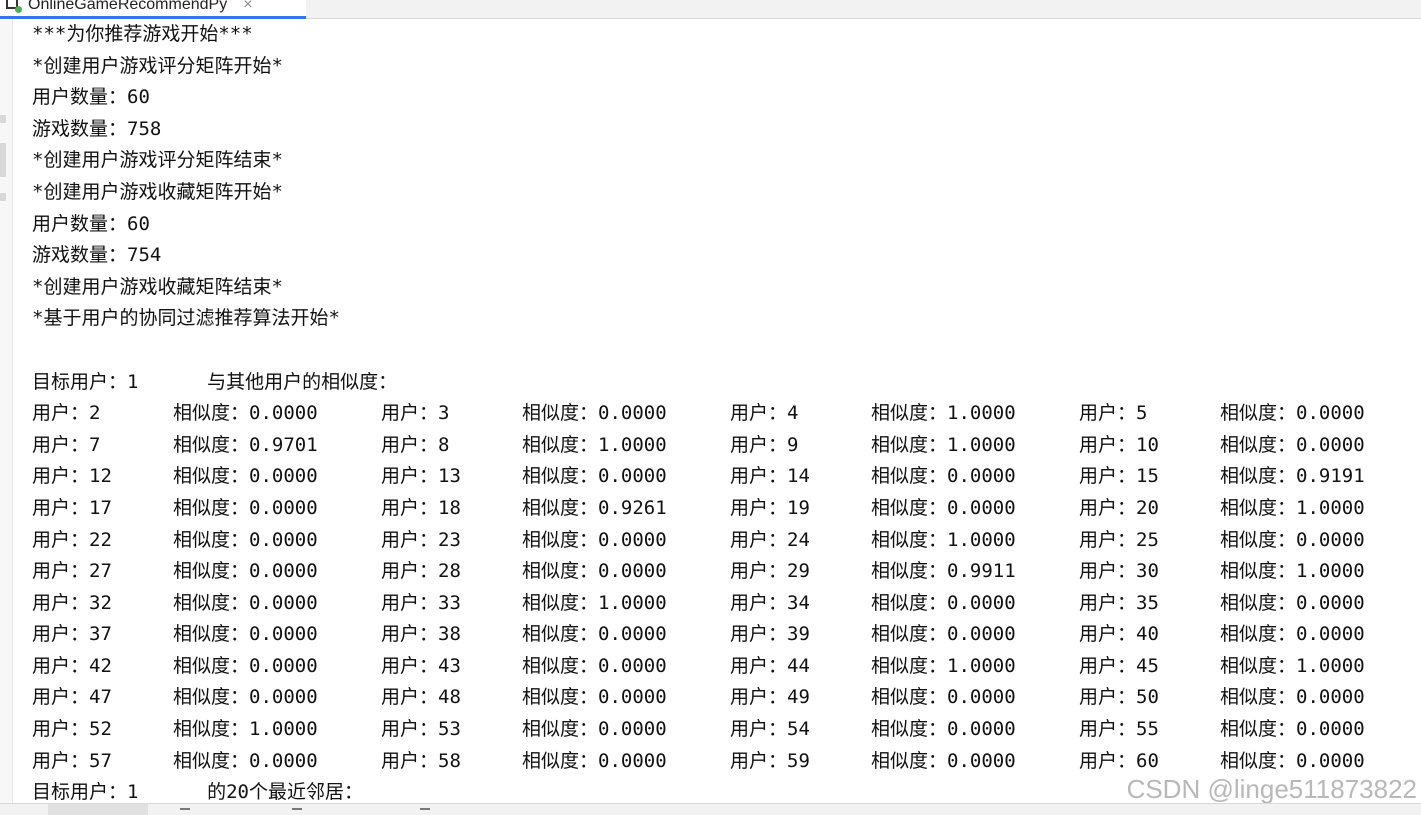 Image resolution: width=1421 pixels, height=815 pixels. What do you see at coordinates (142, 34) in the screenshot?
I see `console-line: ***为你推荐游戏开始***` at bounding box center [142, 34].